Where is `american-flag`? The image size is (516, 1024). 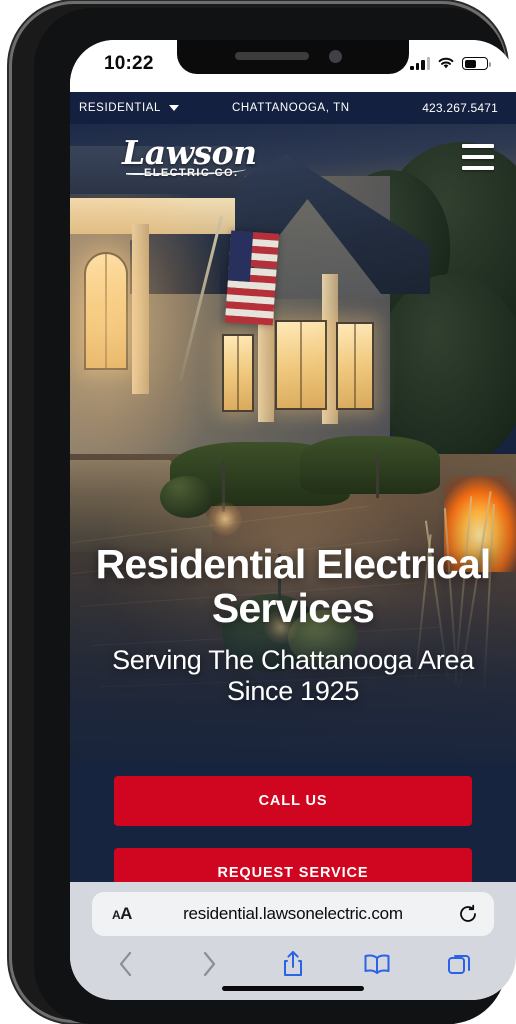 american-flag is located at coordinates (252, 278).